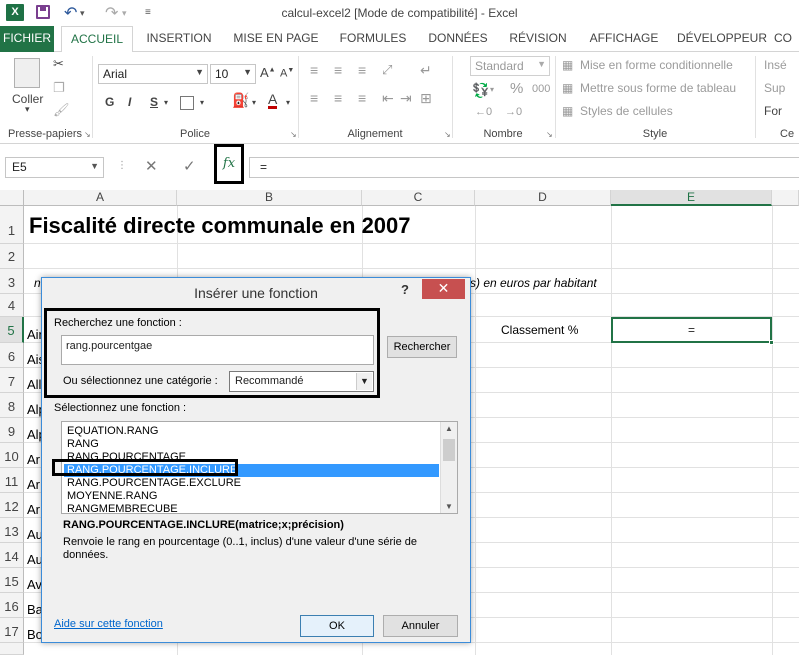 The height and width of the screenshot is (655, 799). Describe the element at coordinates (626, 111) in the screenshot. I see `cell-styles-button: Styles de cellules` at that location.